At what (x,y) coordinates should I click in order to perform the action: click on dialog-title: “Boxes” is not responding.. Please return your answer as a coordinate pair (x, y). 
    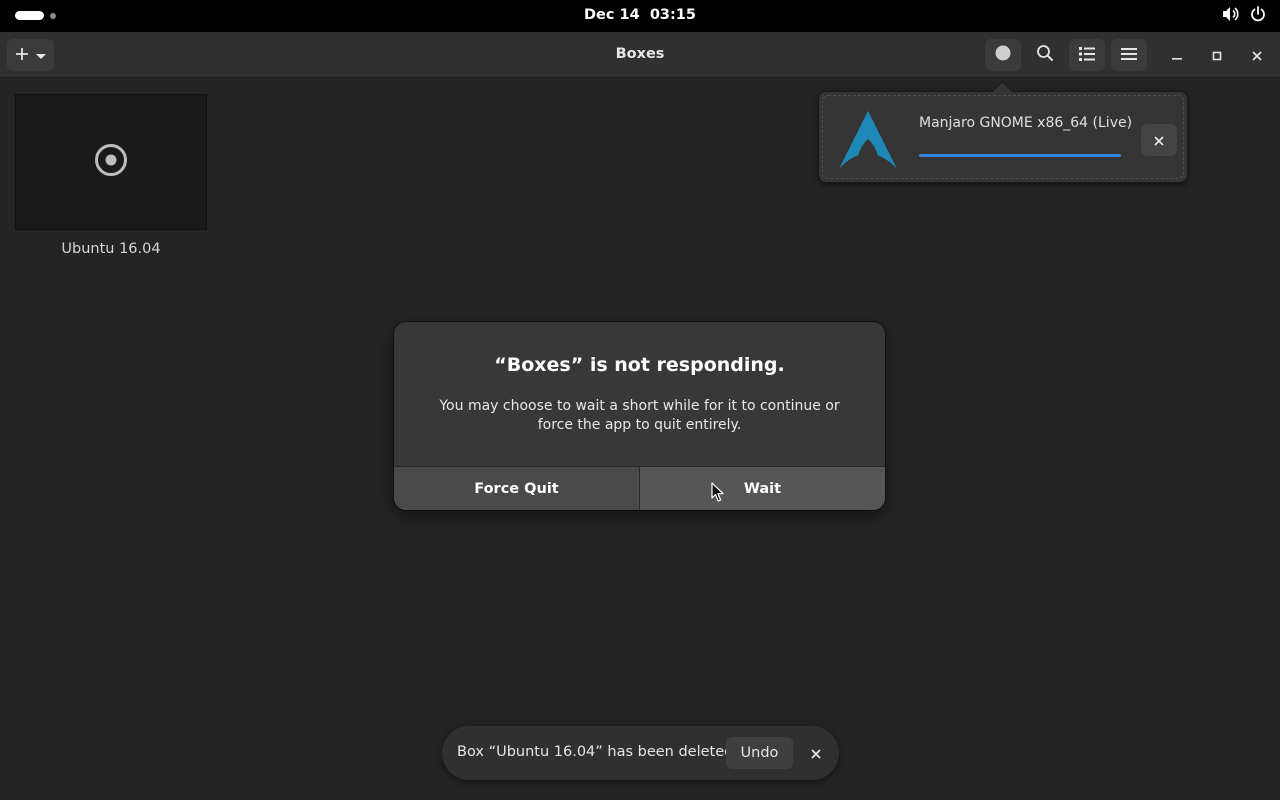
    Looking at the image, I should click on (639, 365).